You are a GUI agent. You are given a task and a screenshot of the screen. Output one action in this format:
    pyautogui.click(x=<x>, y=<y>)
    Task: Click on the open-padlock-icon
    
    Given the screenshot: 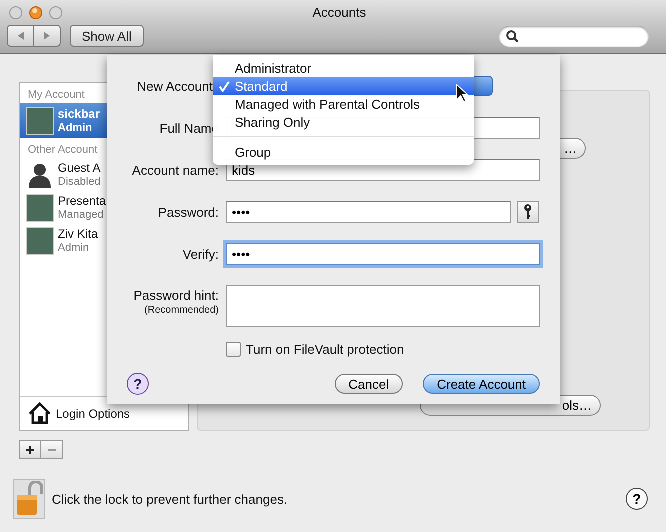 What is the action you would take?
    pyautogui.click(x=29, y=499)
    